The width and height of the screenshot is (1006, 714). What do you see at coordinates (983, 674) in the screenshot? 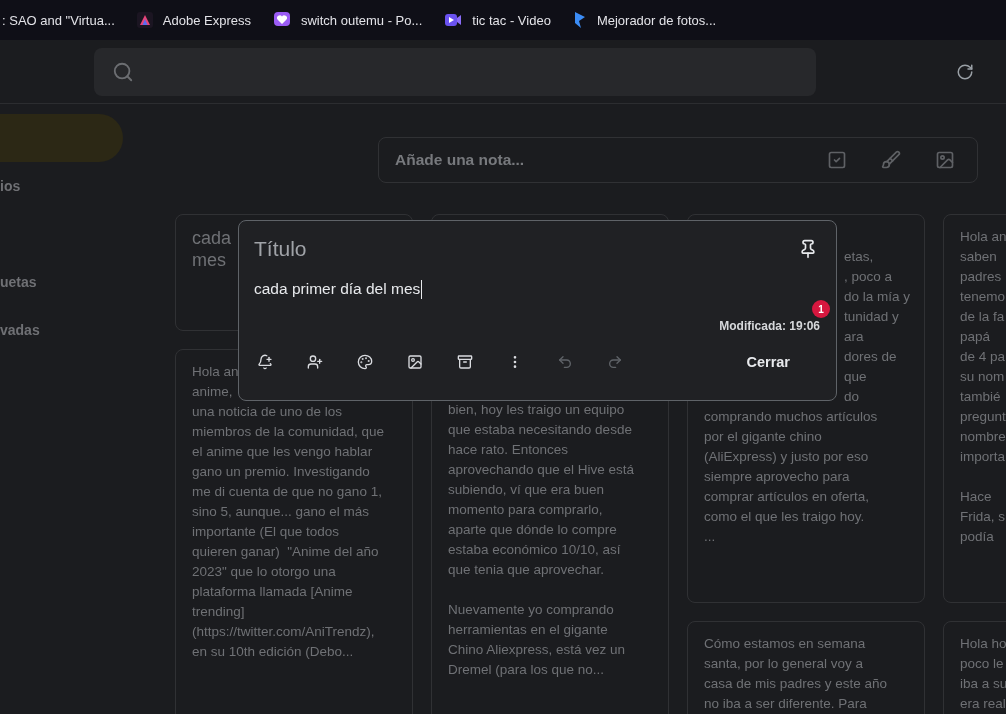
I see `note-text: Hola ho poco le iba a su era real` at bounding box center [983, 674].